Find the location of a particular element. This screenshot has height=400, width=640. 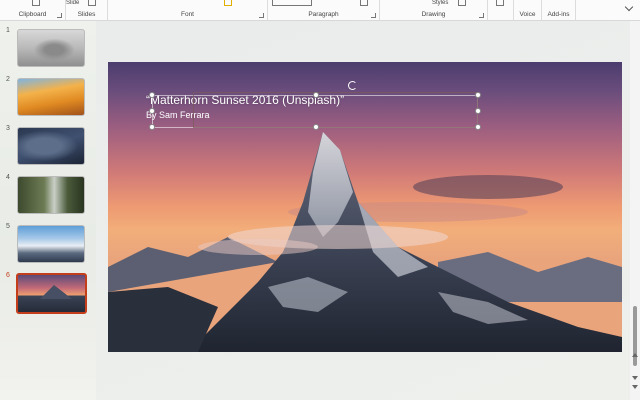

slide-thumbnail-5: 5 is located at coordinates (48, 244).